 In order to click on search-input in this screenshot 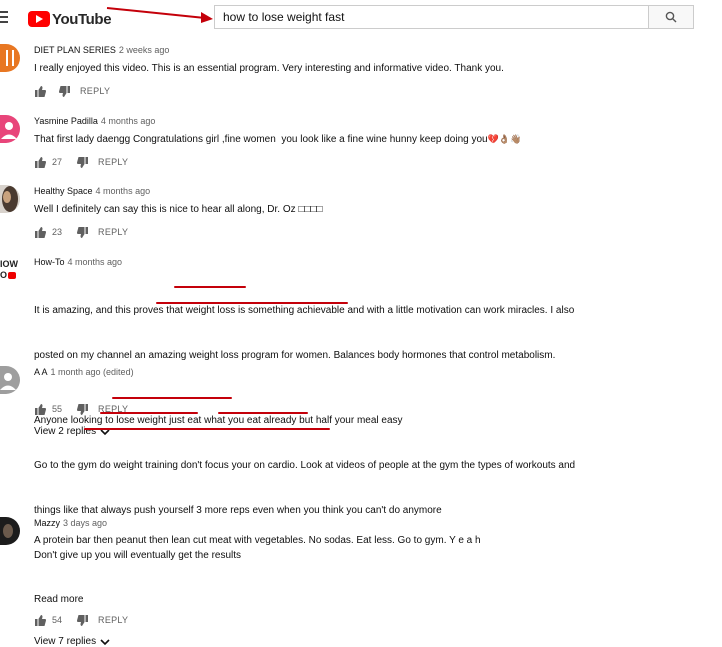, I will do `click(431, 17)`.